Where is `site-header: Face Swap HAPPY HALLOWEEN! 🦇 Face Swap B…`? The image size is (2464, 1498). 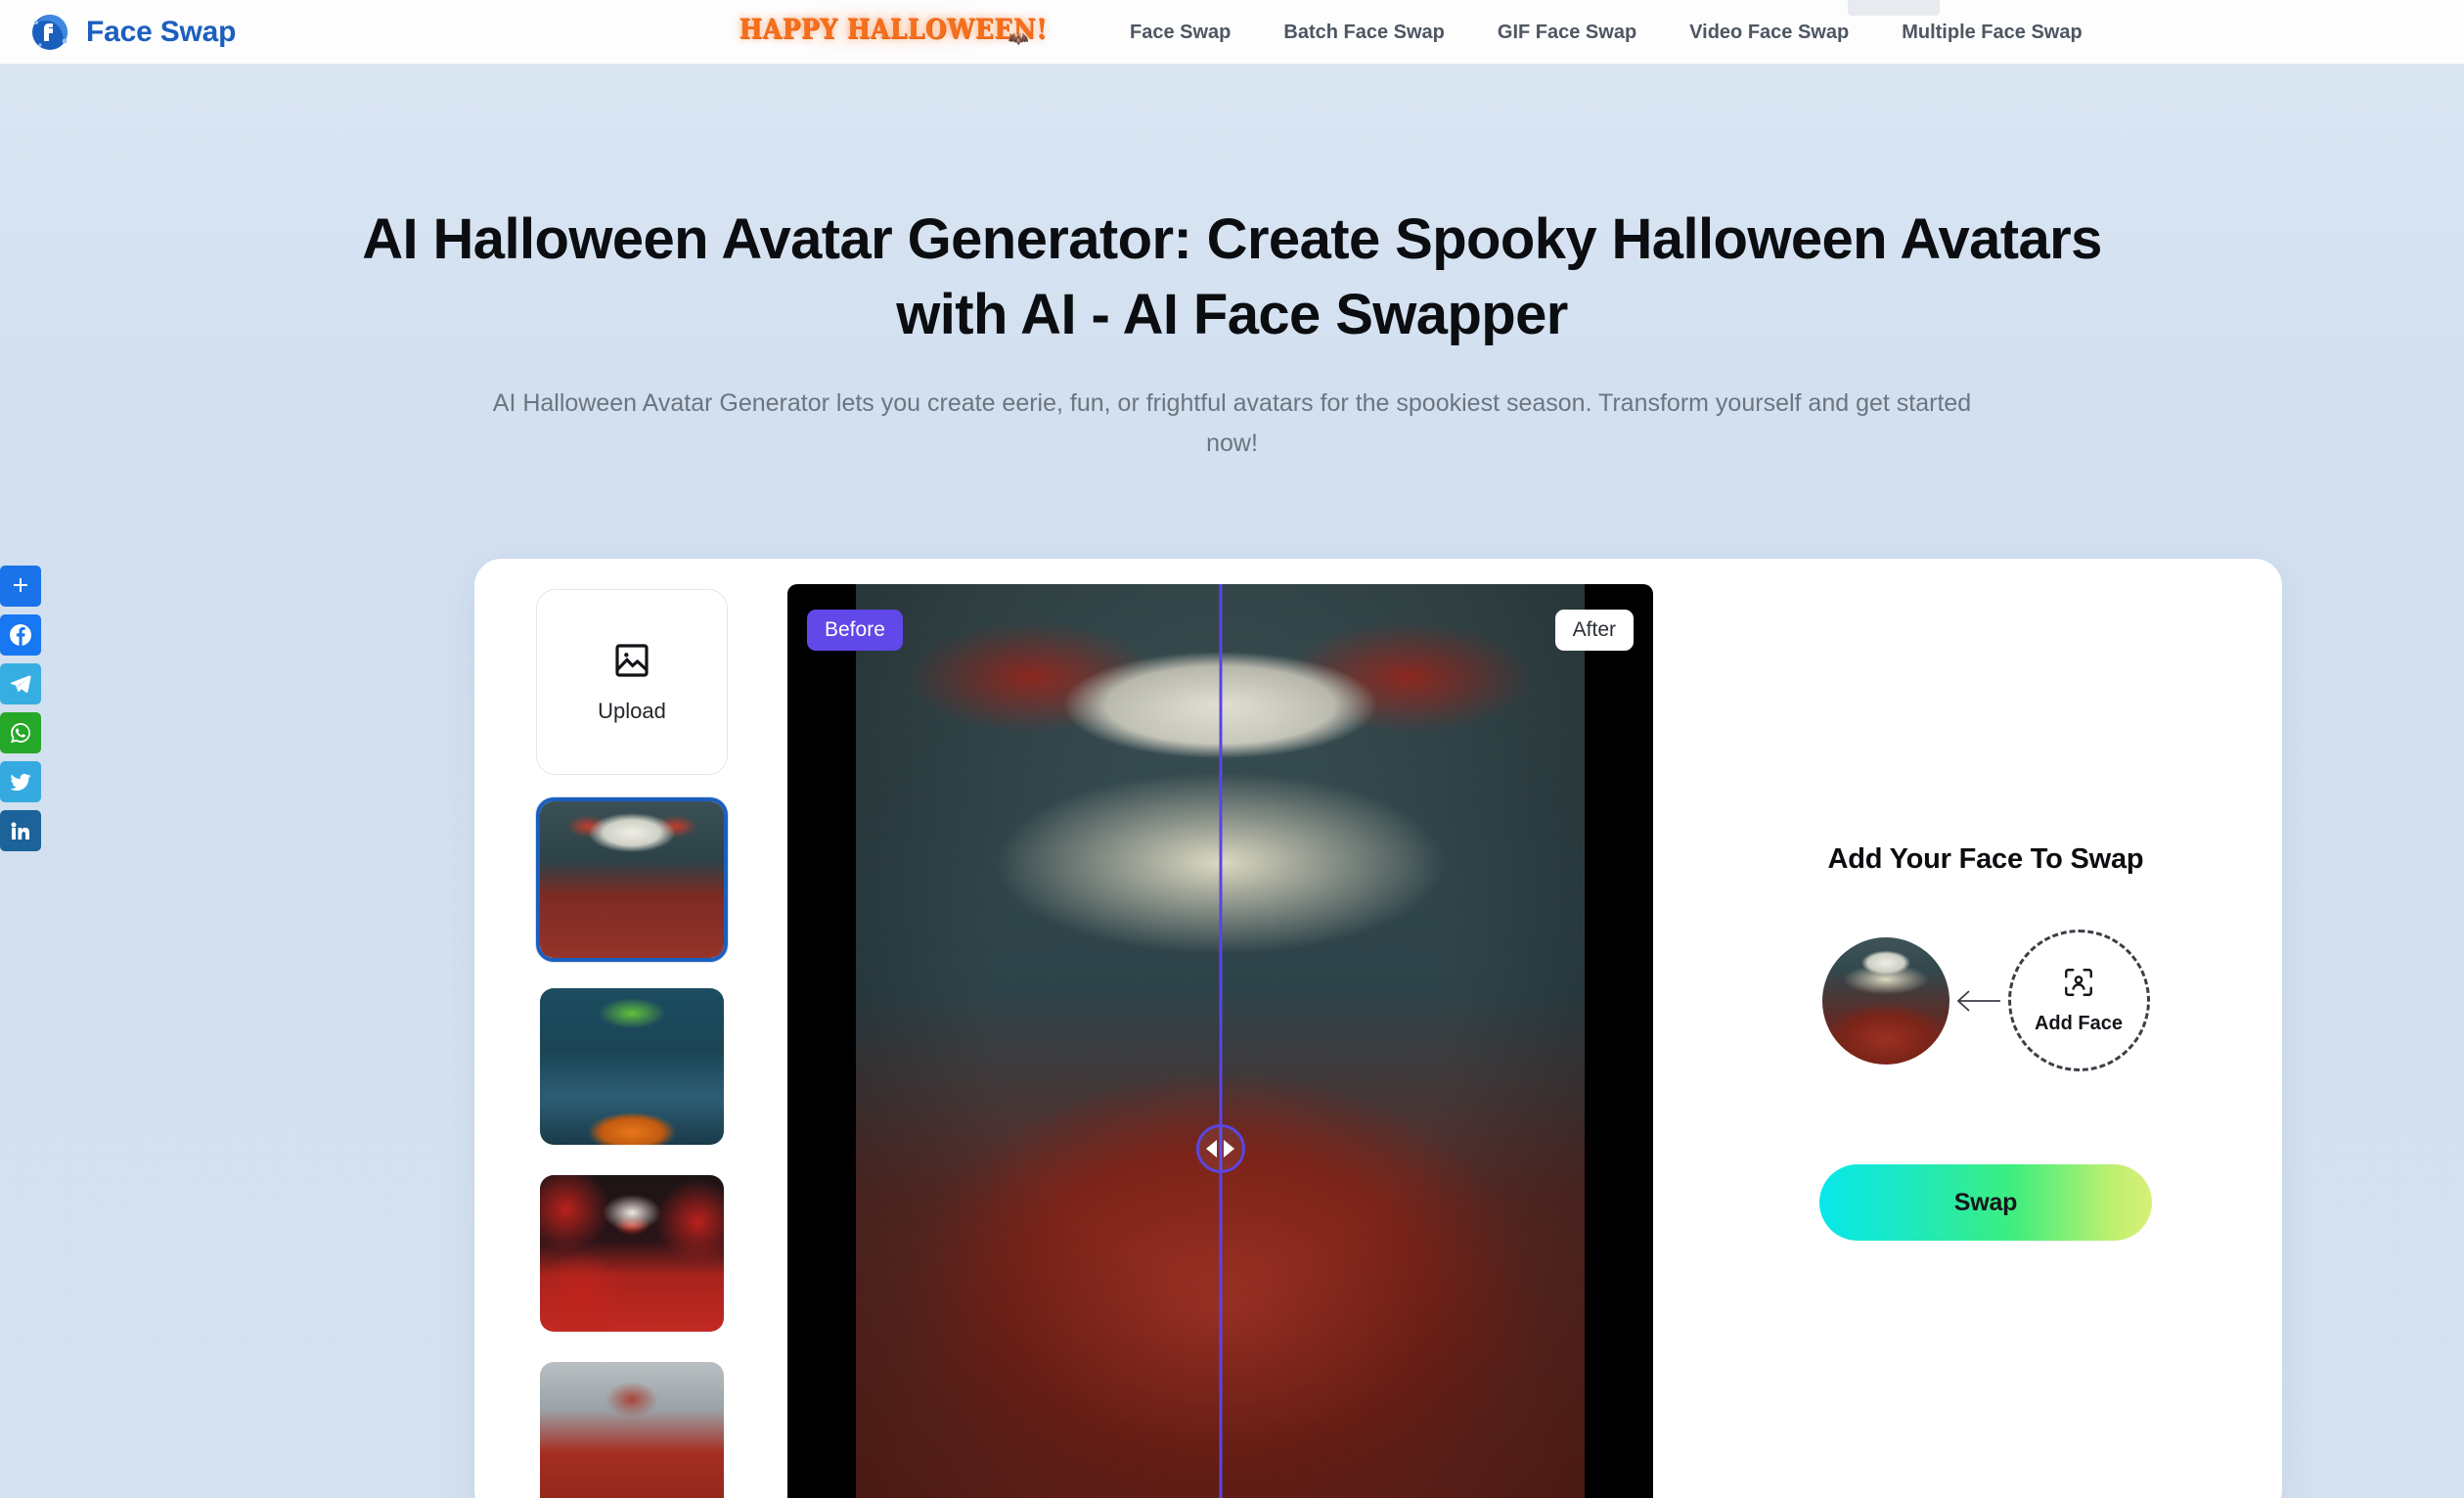
site-header: Face Swap HAPPY HALLOWEEN! 🦇 Face Swap B… is located at coordinates (1232, 32).